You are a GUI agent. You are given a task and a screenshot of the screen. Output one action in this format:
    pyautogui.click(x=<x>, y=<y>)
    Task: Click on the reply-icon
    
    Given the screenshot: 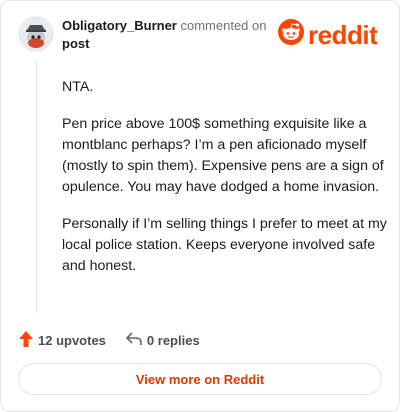 What is the action you would take?
    pyautogui.click(x=134, y=340)
    